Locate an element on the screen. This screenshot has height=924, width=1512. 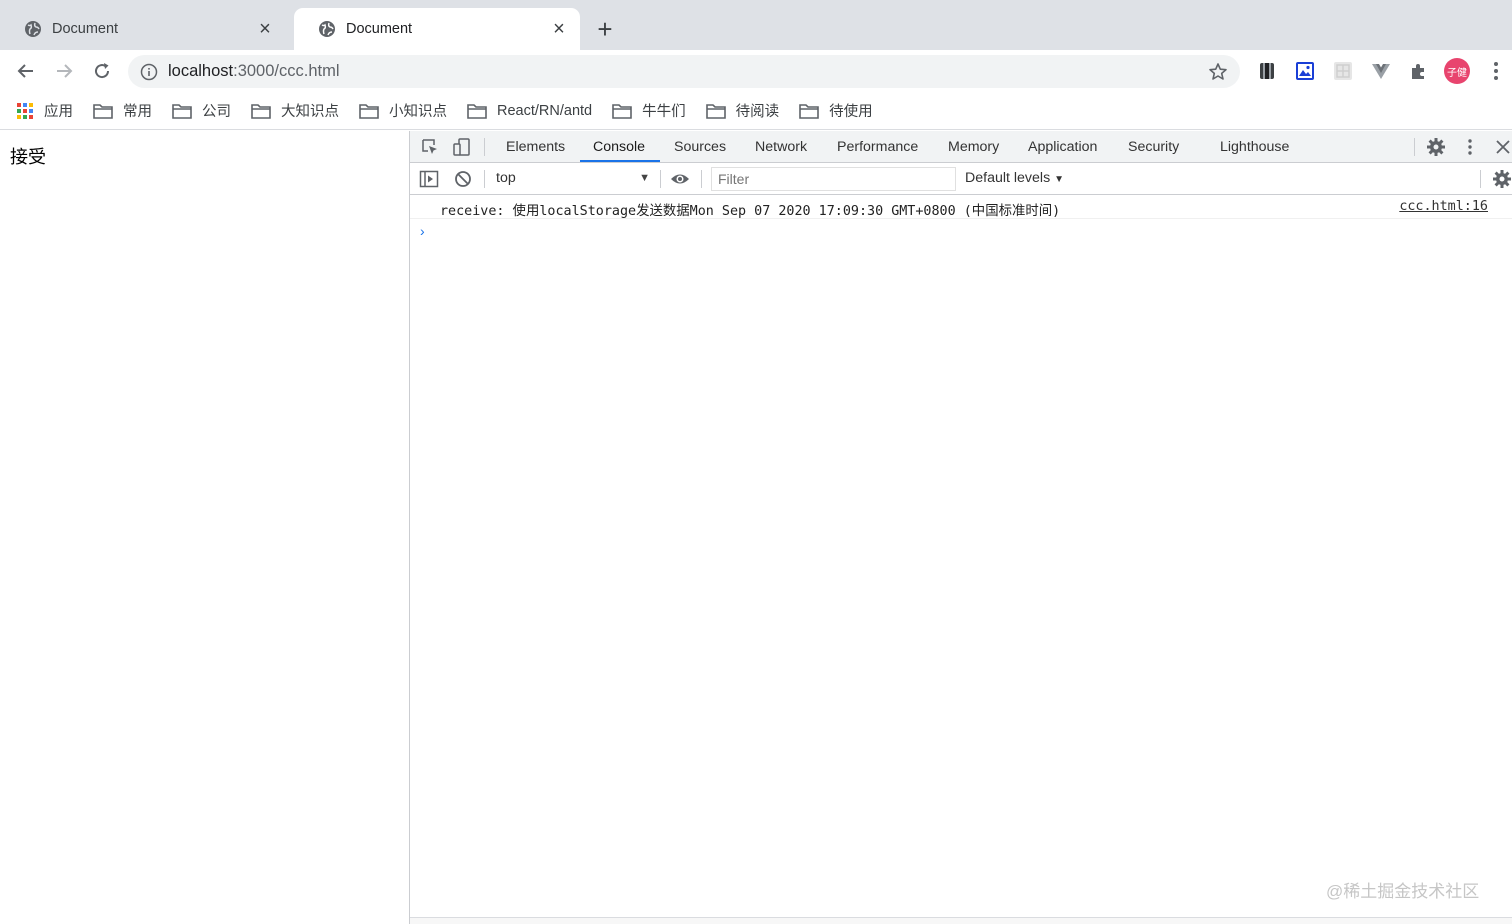
bookmark-folder: 待使用 is located at coordinates (836, 110).